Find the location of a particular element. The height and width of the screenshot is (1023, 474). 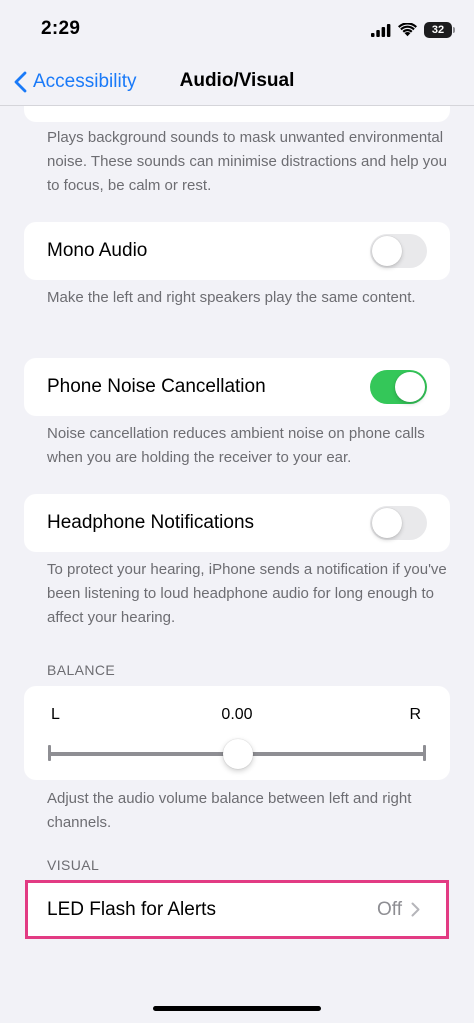

battery-cap is located at coordinates (454, 30).